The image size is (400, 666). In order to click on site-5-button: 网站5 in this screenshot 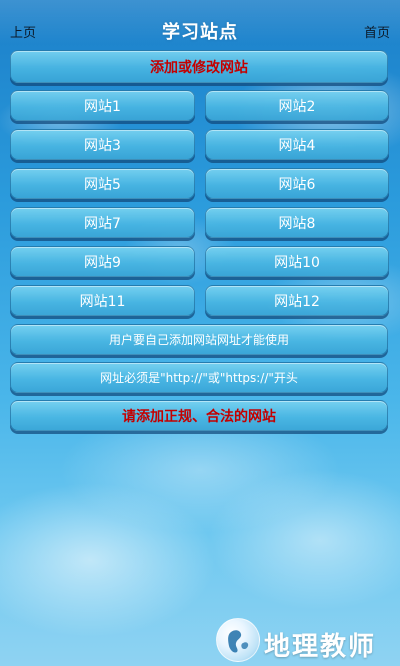, I will do `click(102, 183)`.